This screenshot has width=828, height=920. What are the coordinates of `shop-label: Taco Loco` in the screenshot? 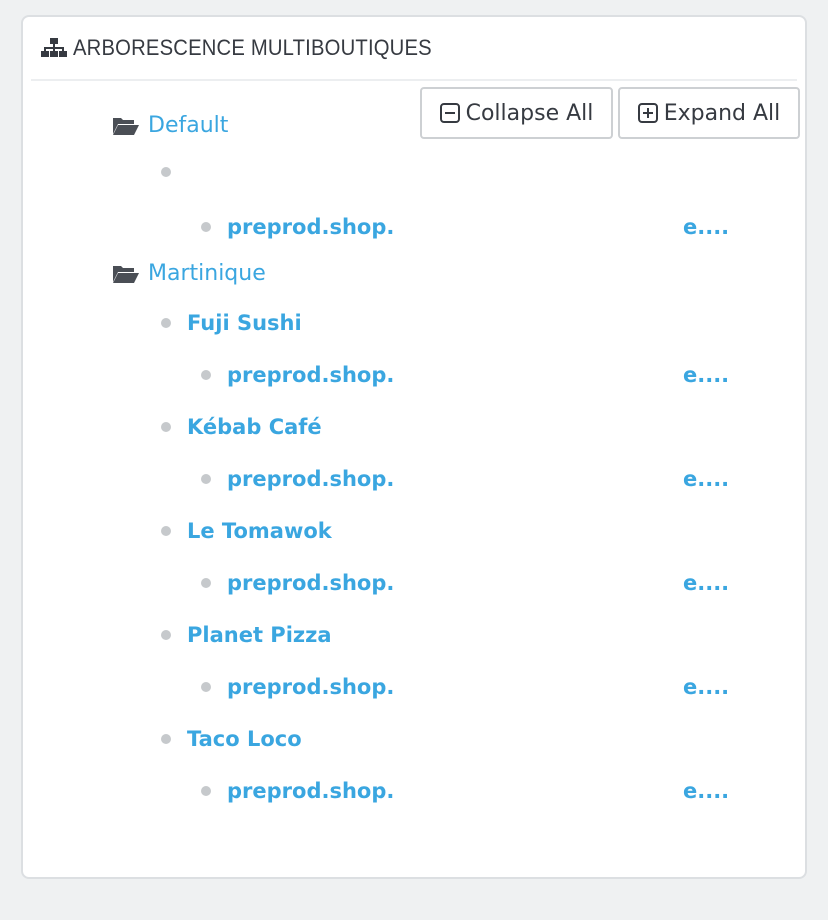 It's located at (244, 739).